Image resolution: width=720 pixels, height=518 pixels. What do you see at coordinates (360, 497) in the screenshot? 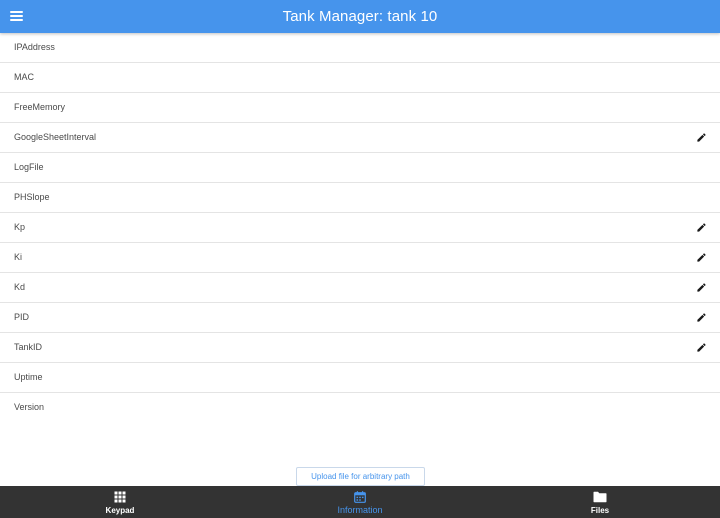
I see `calendar-icon` at bounding box center [360, 497].